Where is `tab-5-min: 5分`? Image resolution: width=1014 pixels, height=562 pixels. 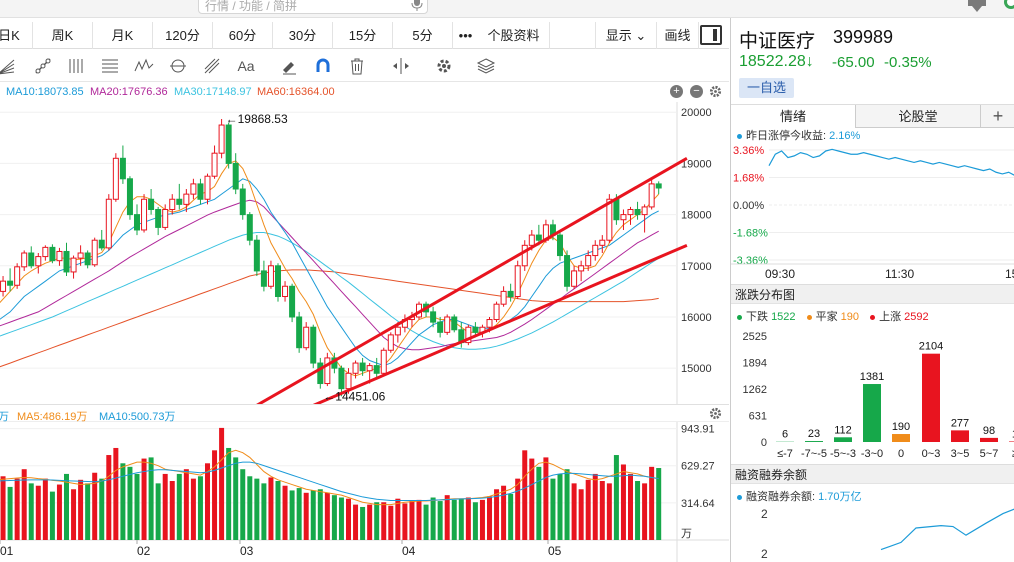 tab-5-min: 5分 is located at coordinates (423, 35).